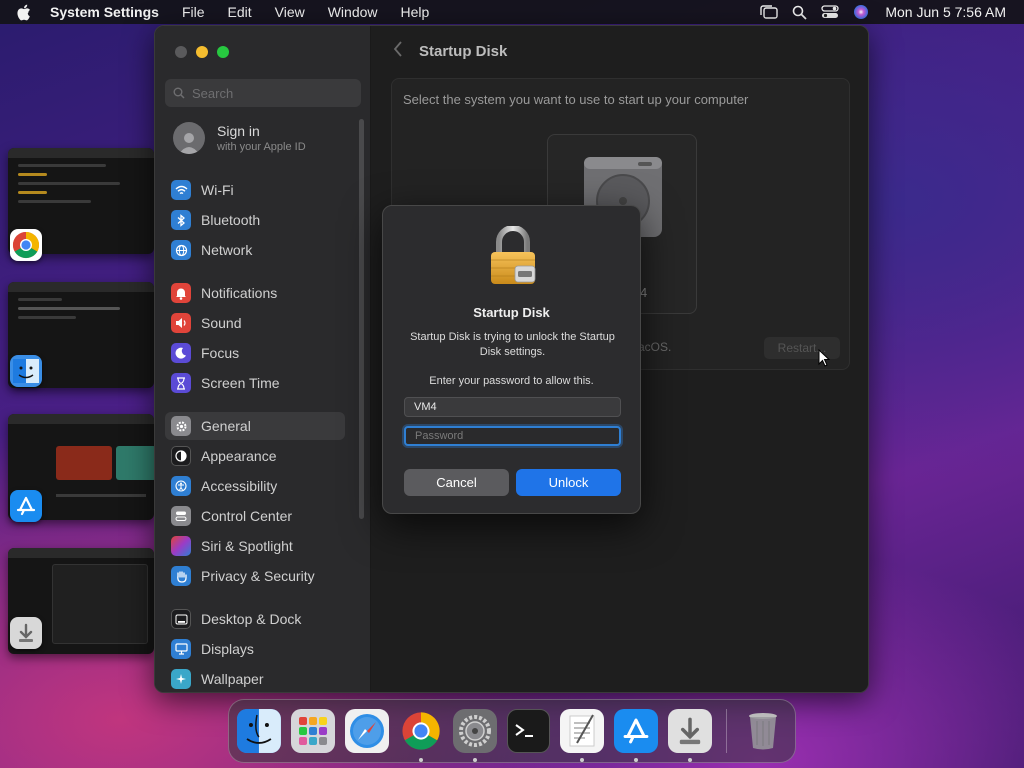  I want to click on stage-manager-icon, so click(769, 12).